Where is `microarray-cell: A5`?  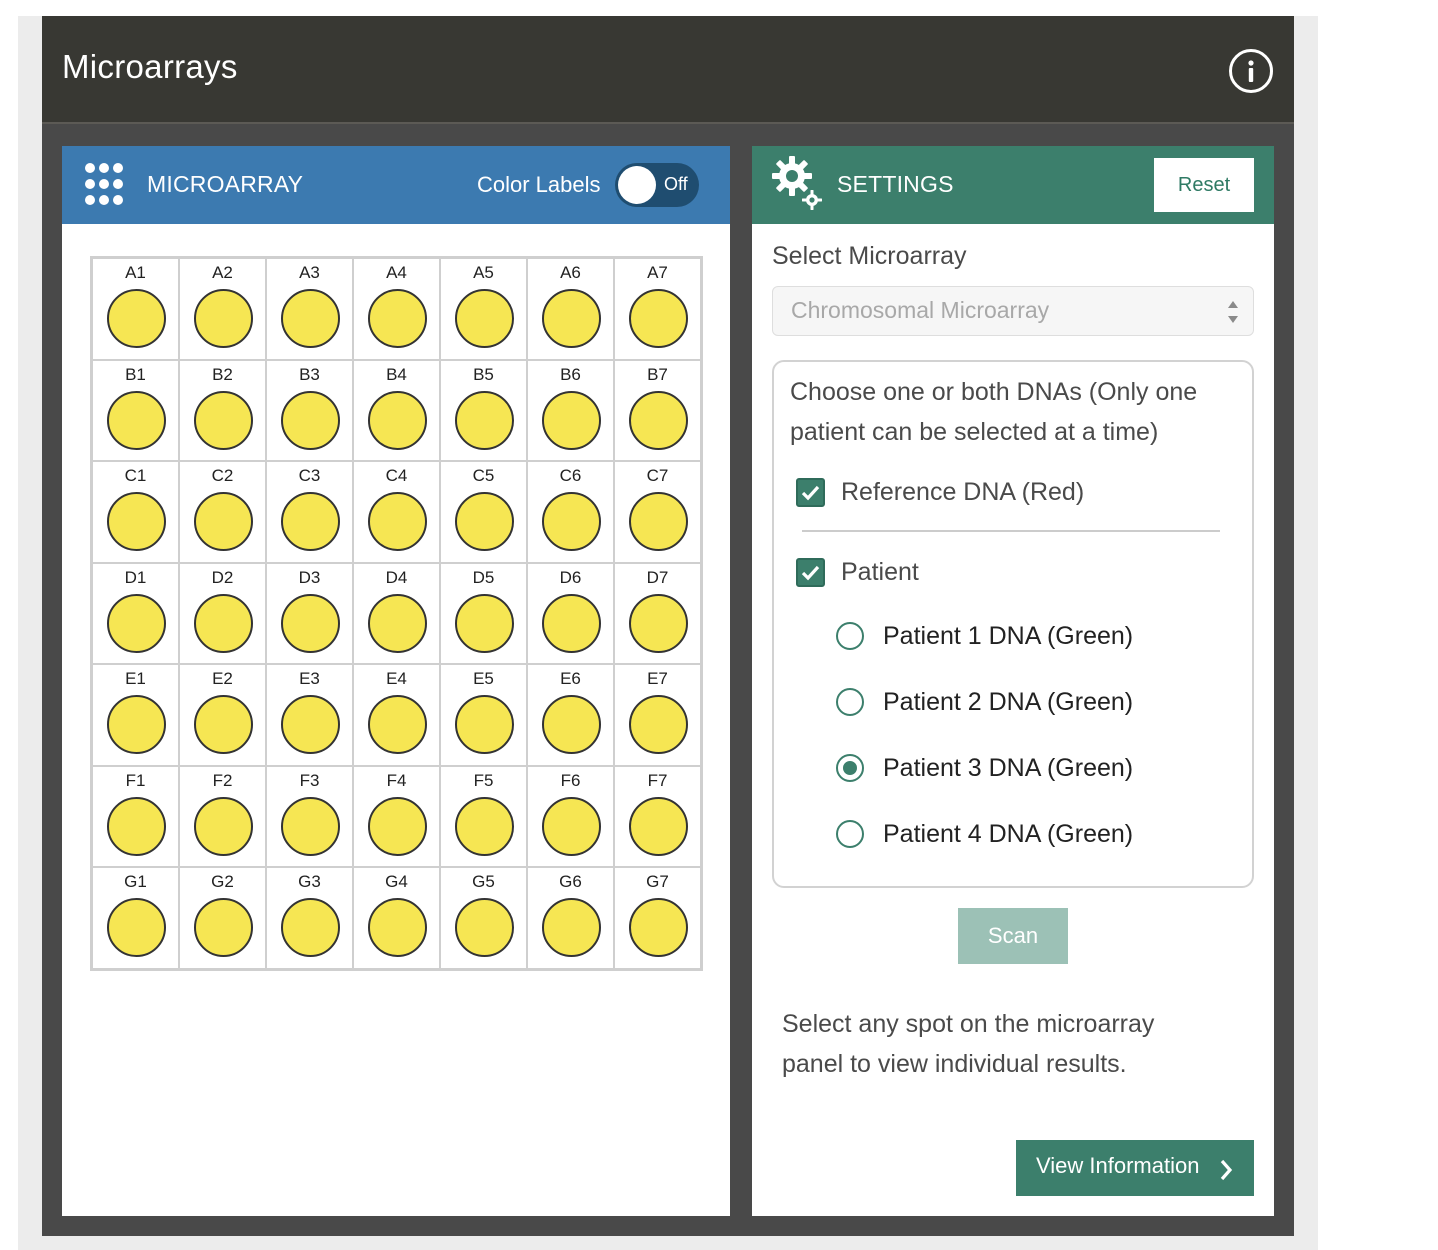
microarray-cell: A5 is located at coordinates (483, 309).